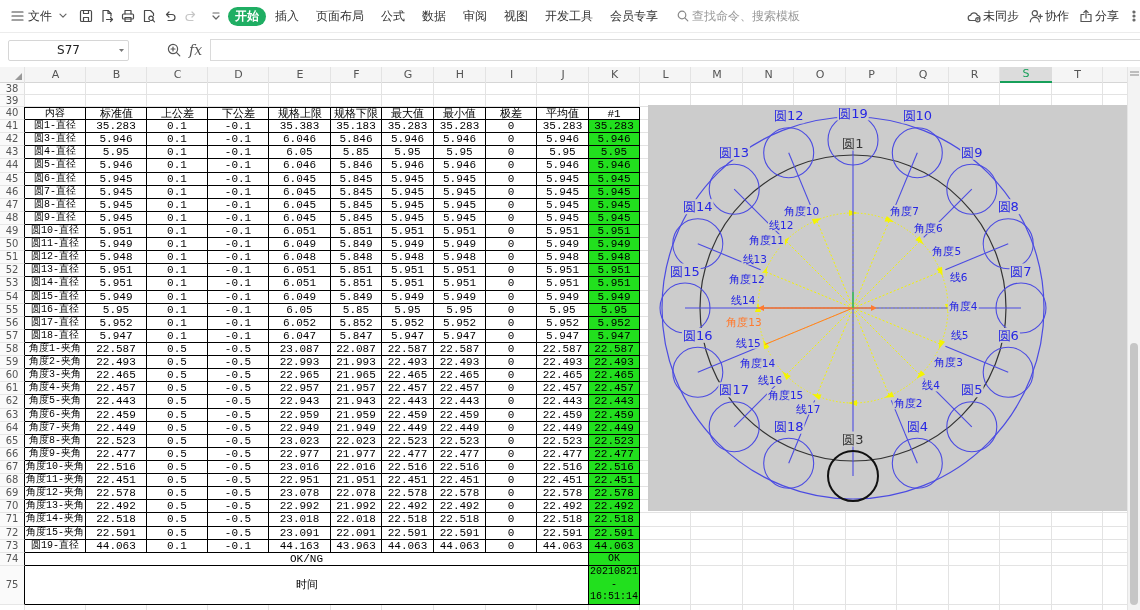 Image resolution: width=1140 pixels, height=610 pixels. I want to click on menu-icon, so click(17, 16).